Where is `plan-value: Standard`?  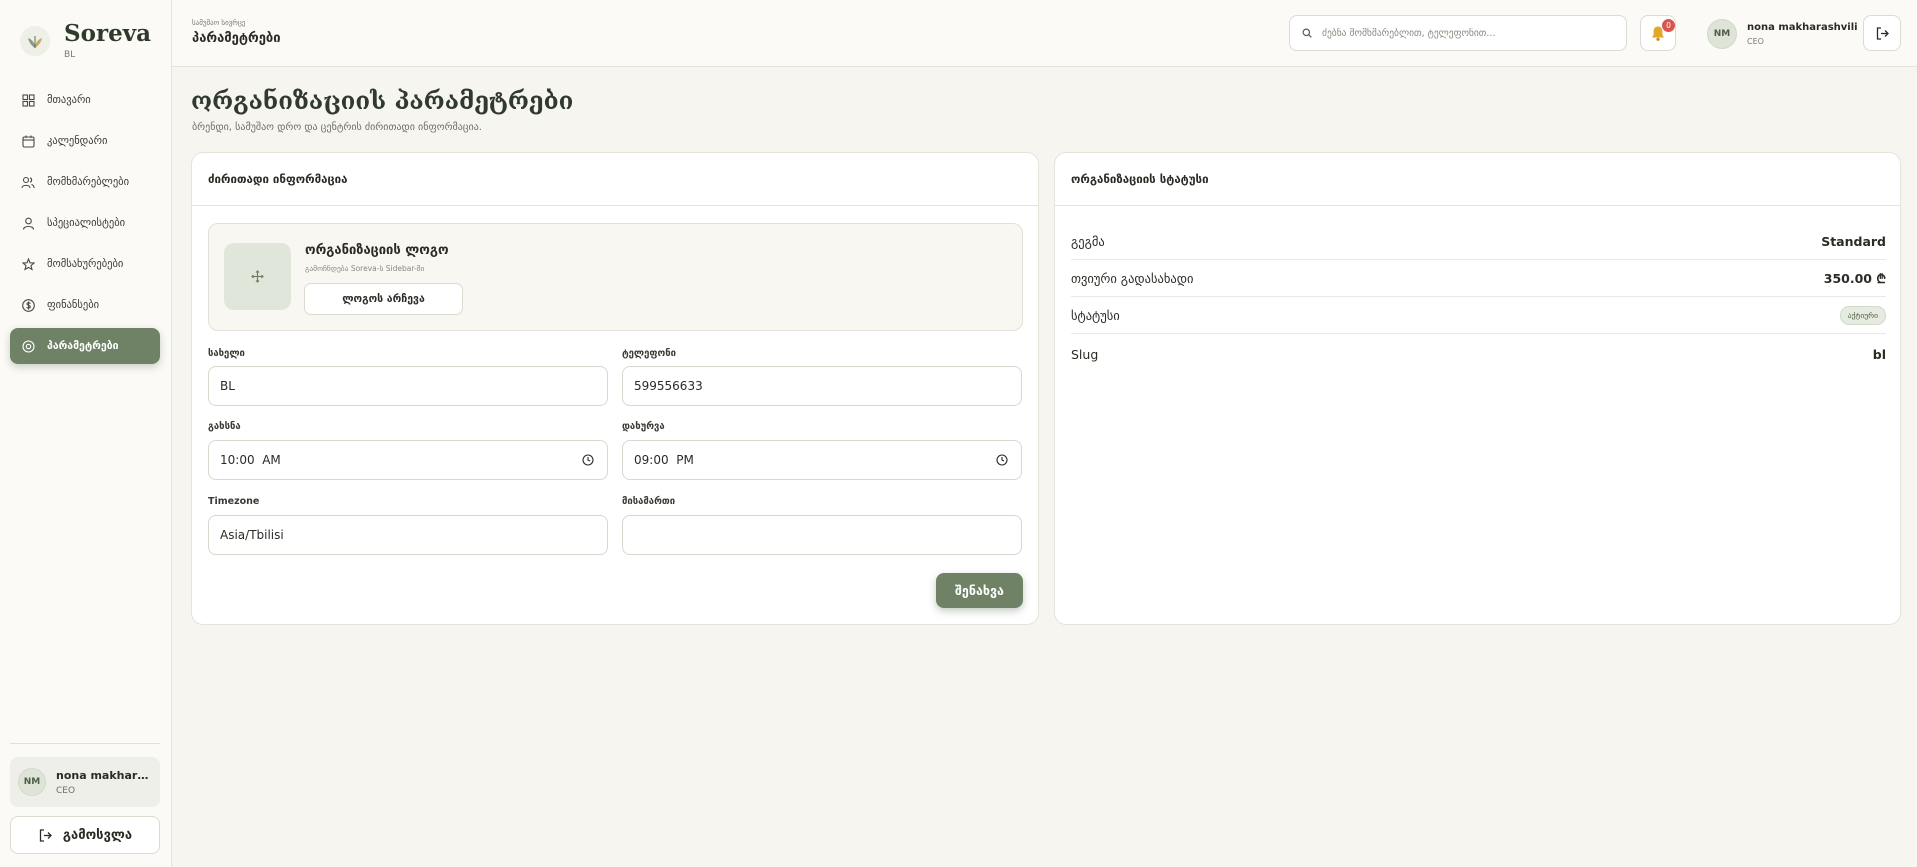 plan-value: Standard is located at coordinates (1853, 241).